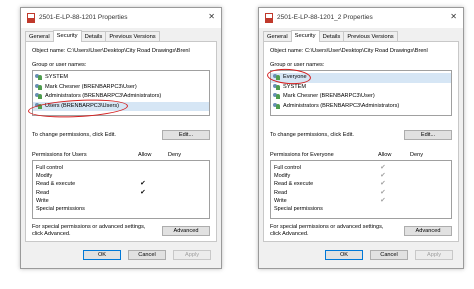  What do you see at coordinates (121, 201) in the screenshot?
I see `permission-row-write: Write` at bounding box center [121, 201].